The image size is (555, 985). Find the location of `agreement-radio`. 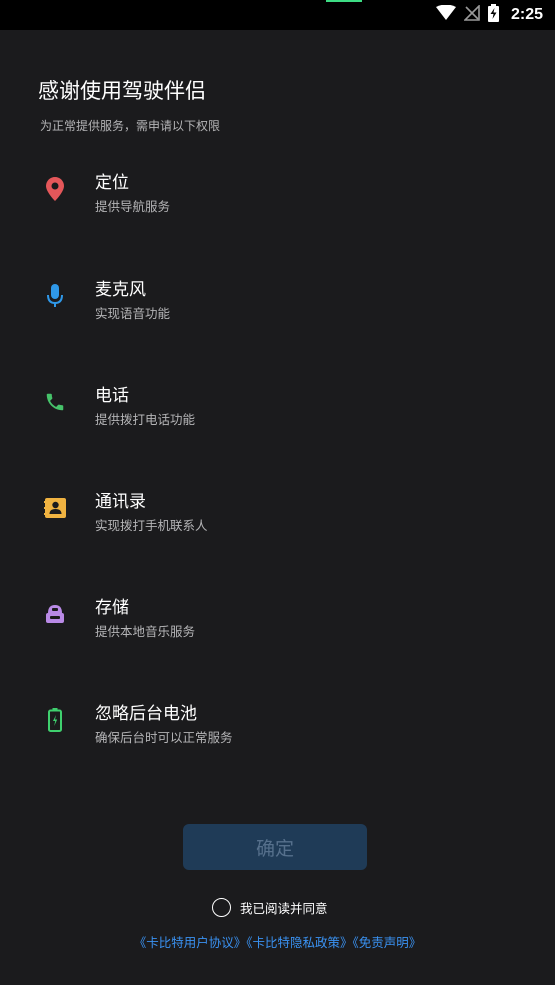

agreement-radio is located at coordinates (221, 907).